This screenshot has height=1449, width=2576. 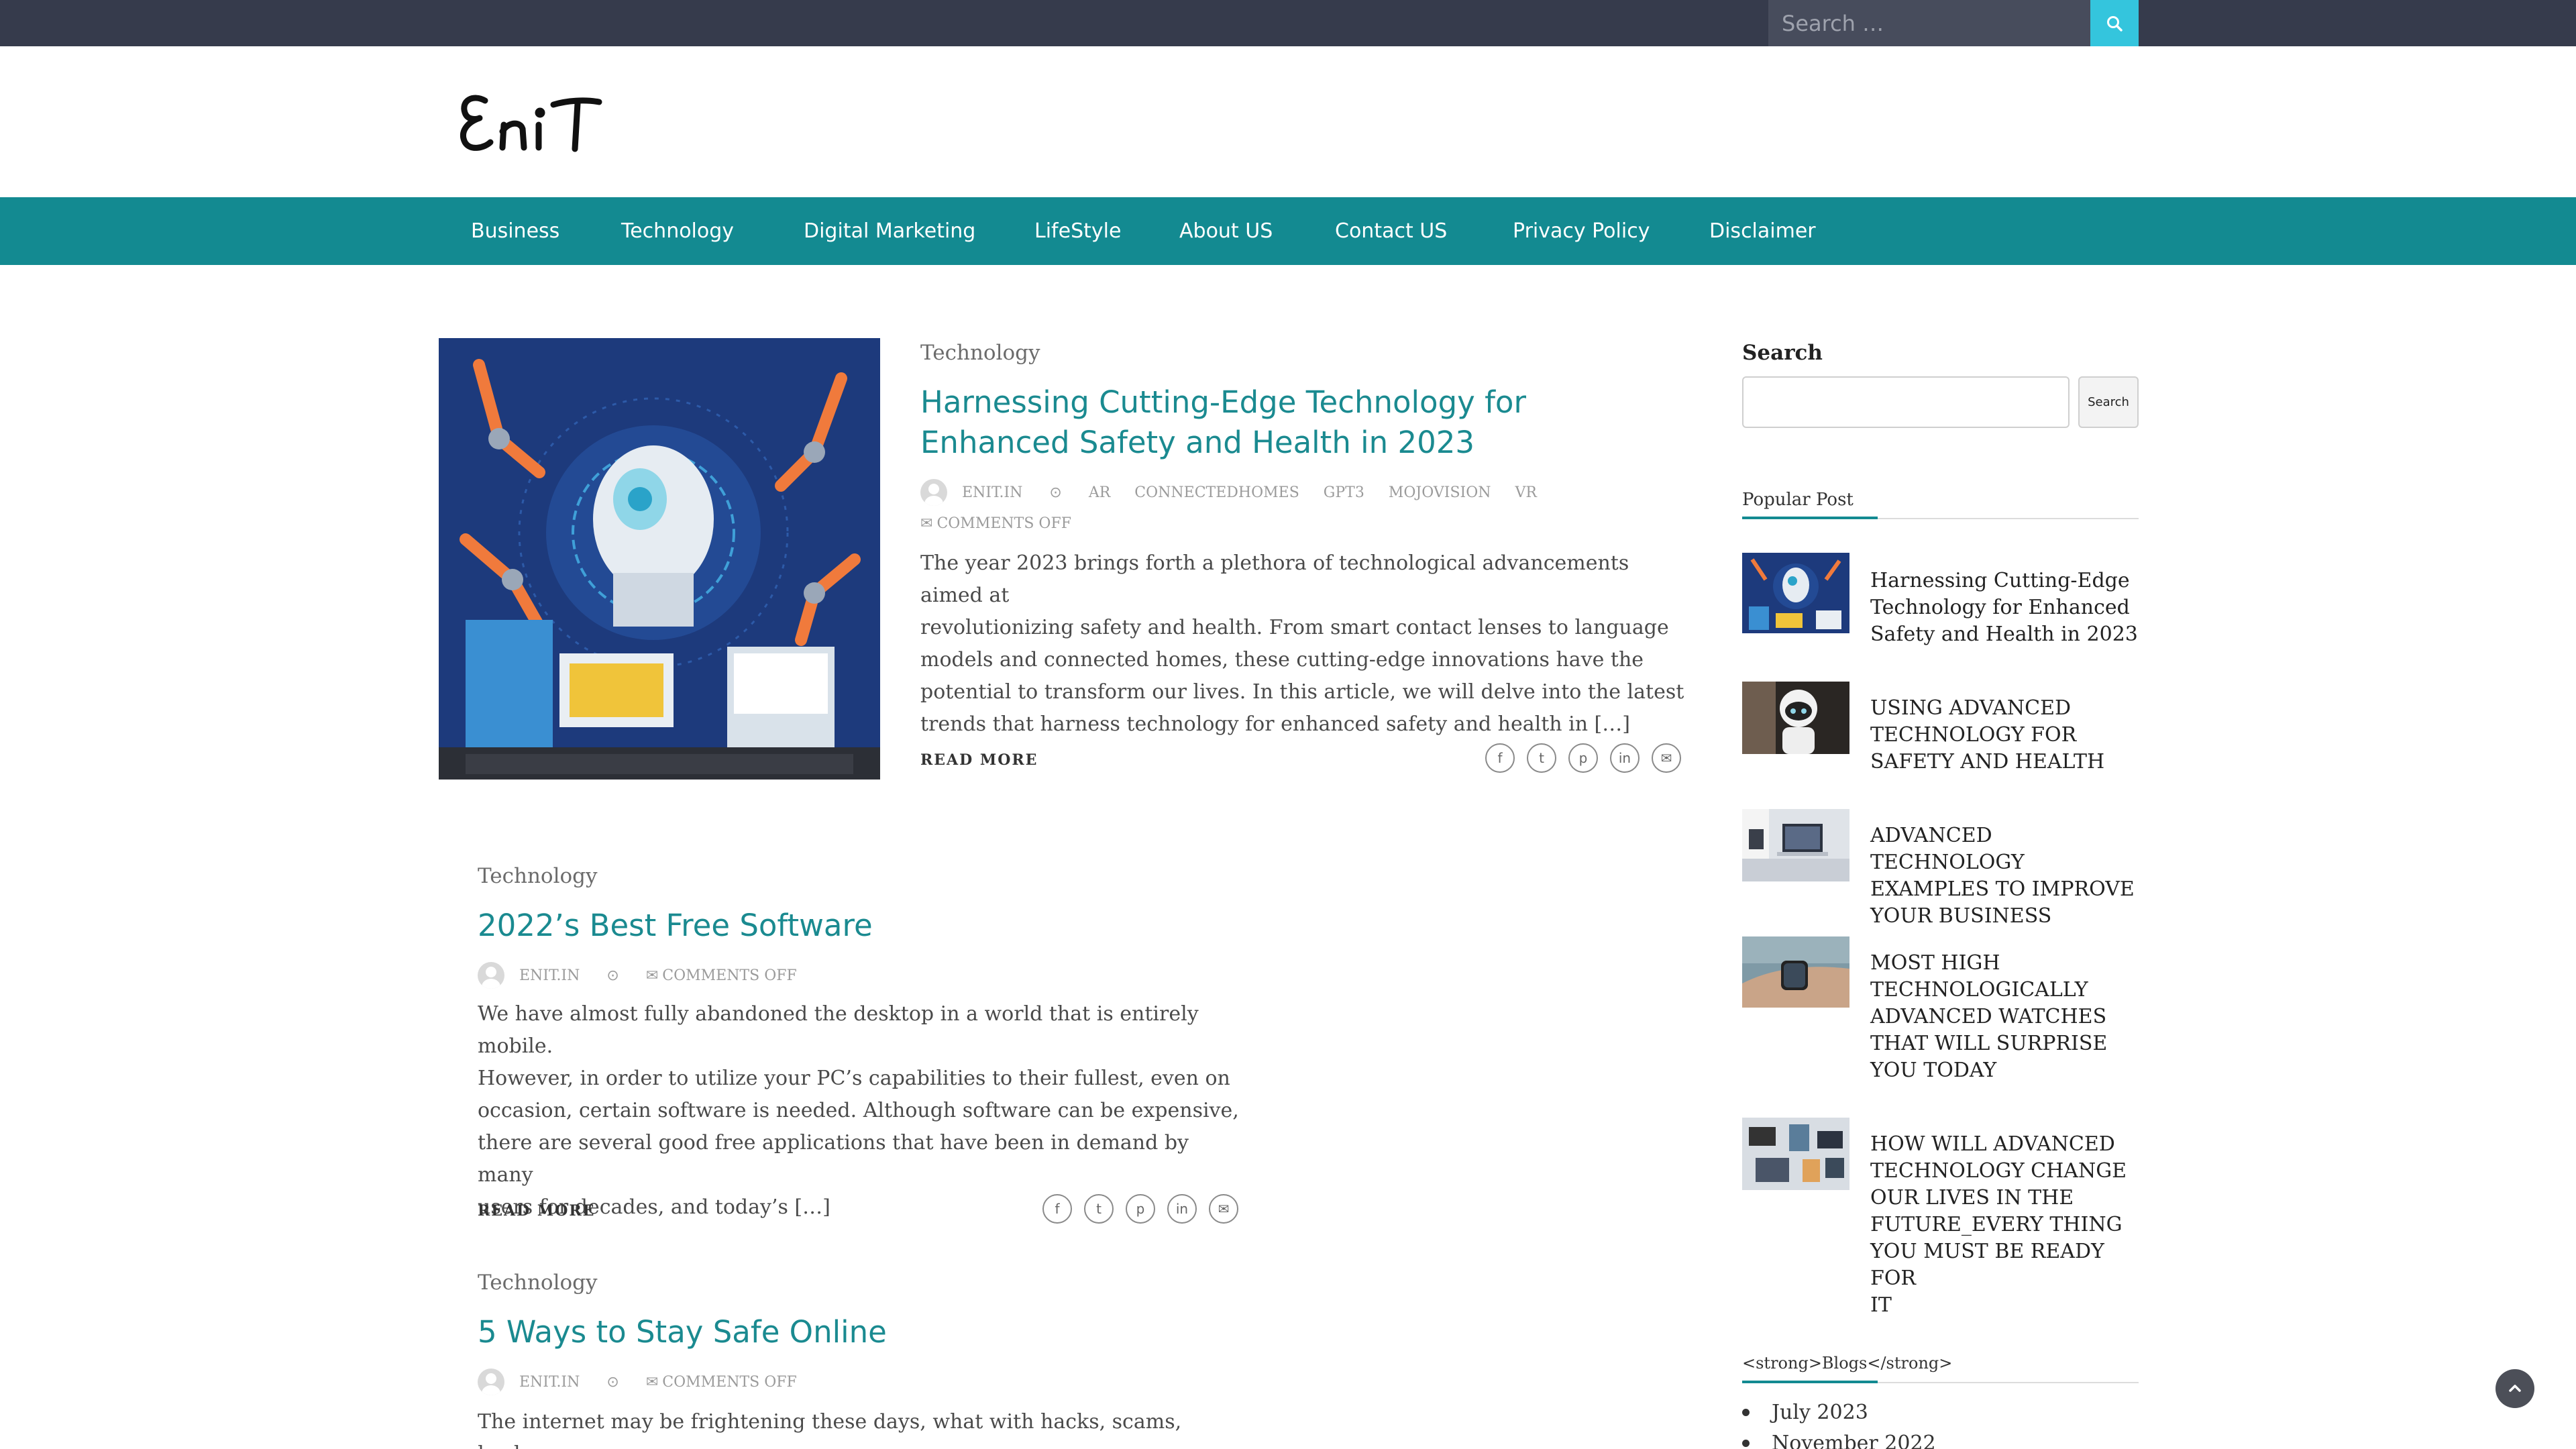 I want to click on tag-link: AR, so click(x=1099, y=492).